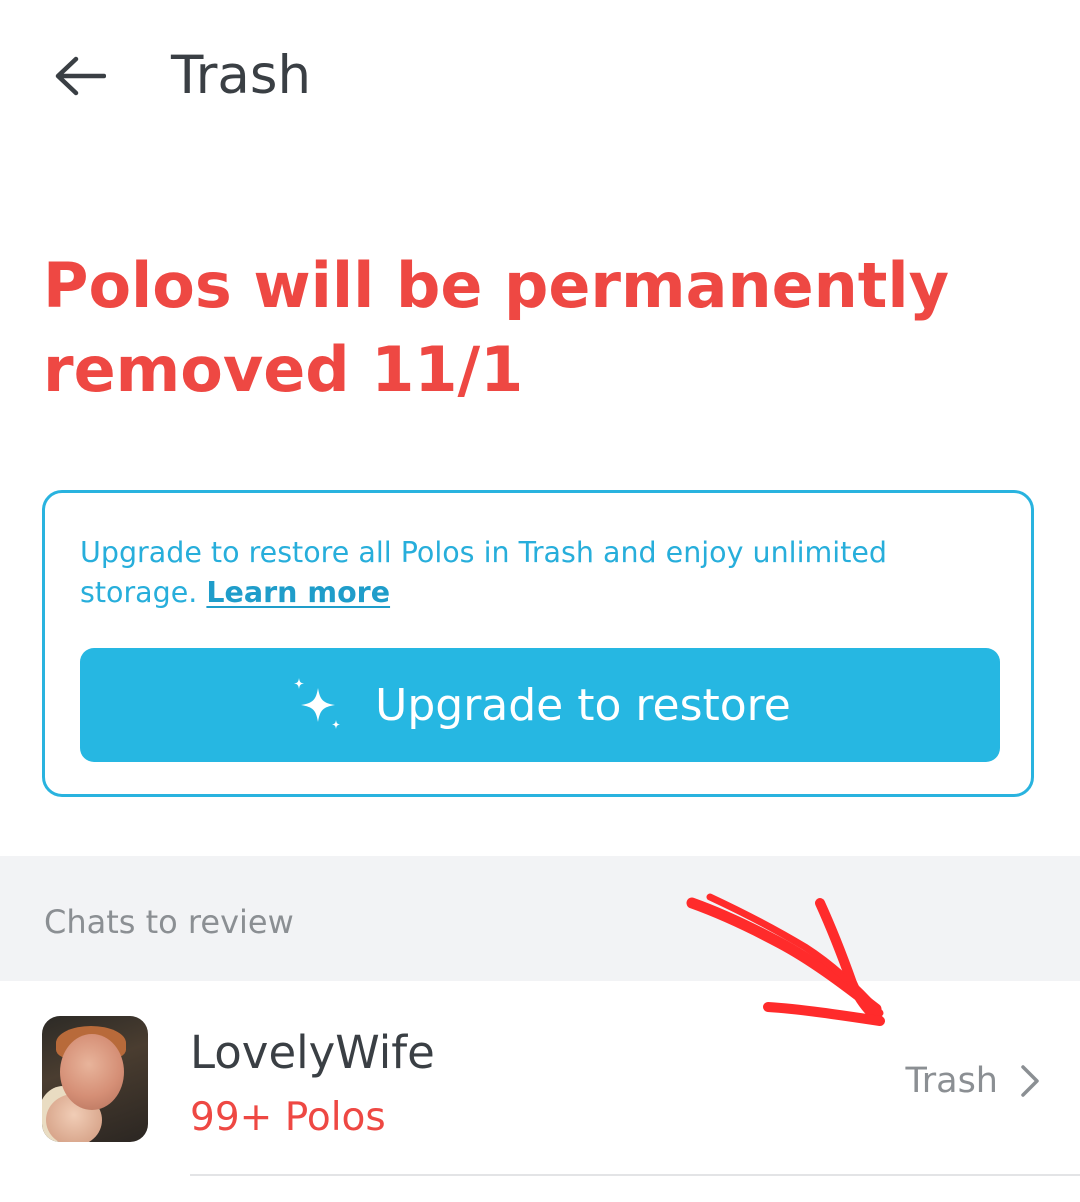 The width and height of the screenshot is (1080, 1202). What do you see at coordinates (288, 1117) in the screenshot?
I see `polo-count: 99+ Polos` at bounding box center [288, 1117].